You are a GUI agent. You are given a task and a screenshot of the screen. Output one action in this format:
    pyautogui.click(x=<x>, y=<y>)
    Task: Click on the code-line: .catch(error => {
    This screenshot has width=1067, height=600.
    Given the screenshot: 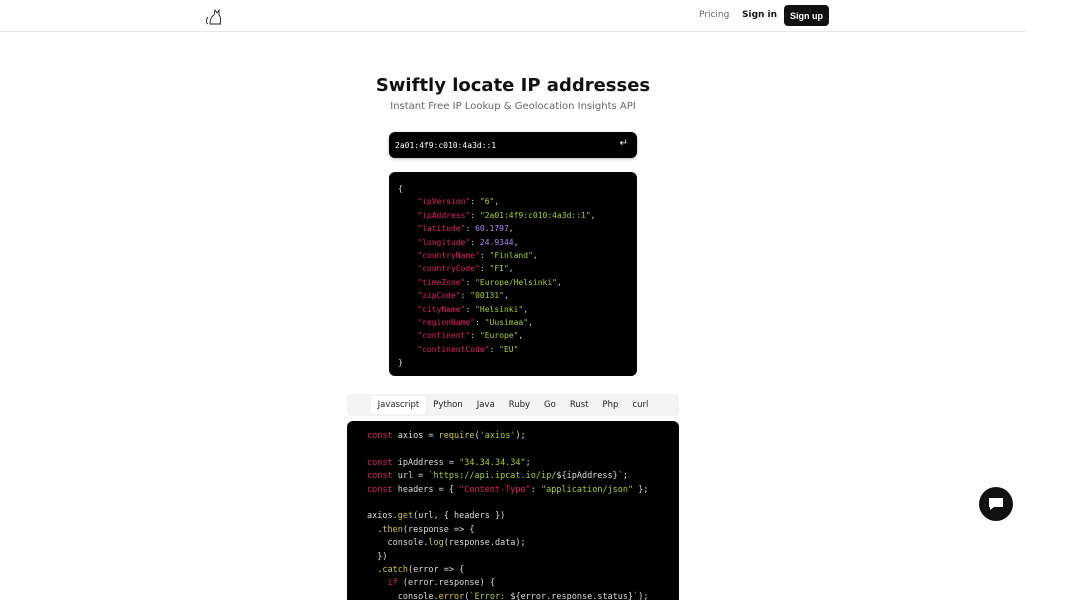 What is the action you would take?
    pyautogui.click(x=513, y=570)
    